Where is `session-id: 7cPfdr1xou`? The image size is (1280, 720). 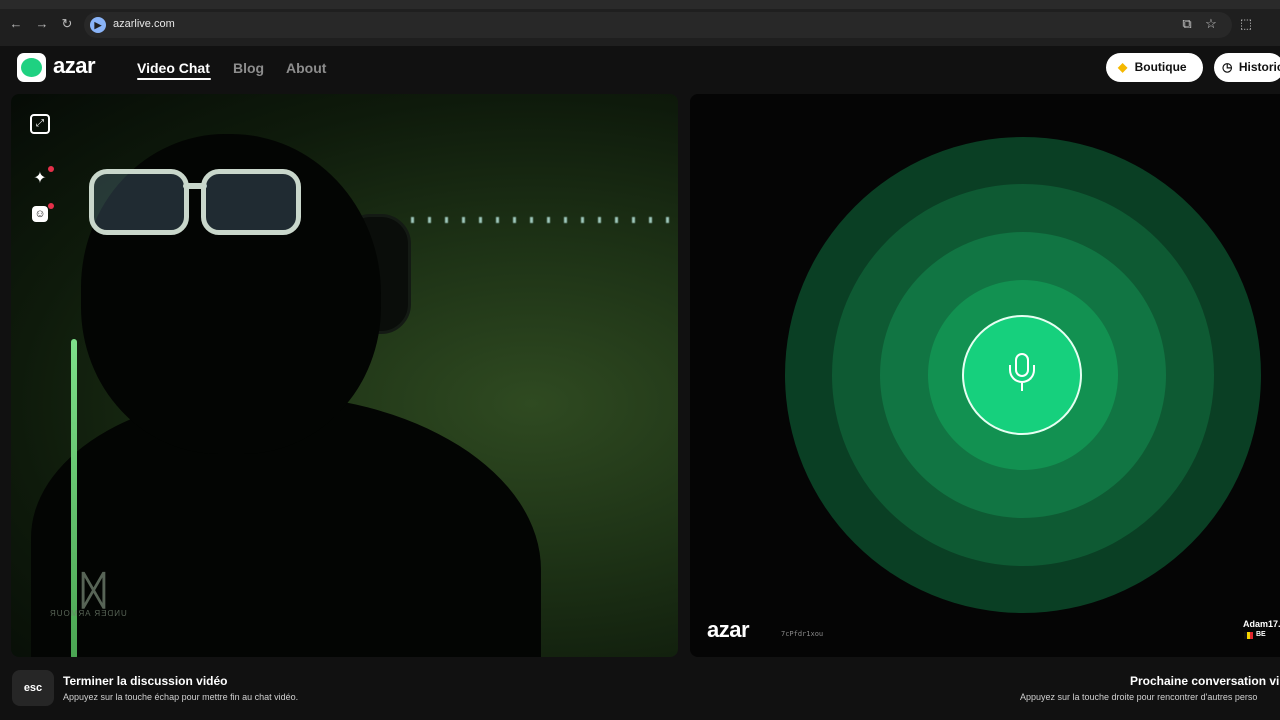 session-id: 7cPfdr1xou is located at coordinates (802, 634).